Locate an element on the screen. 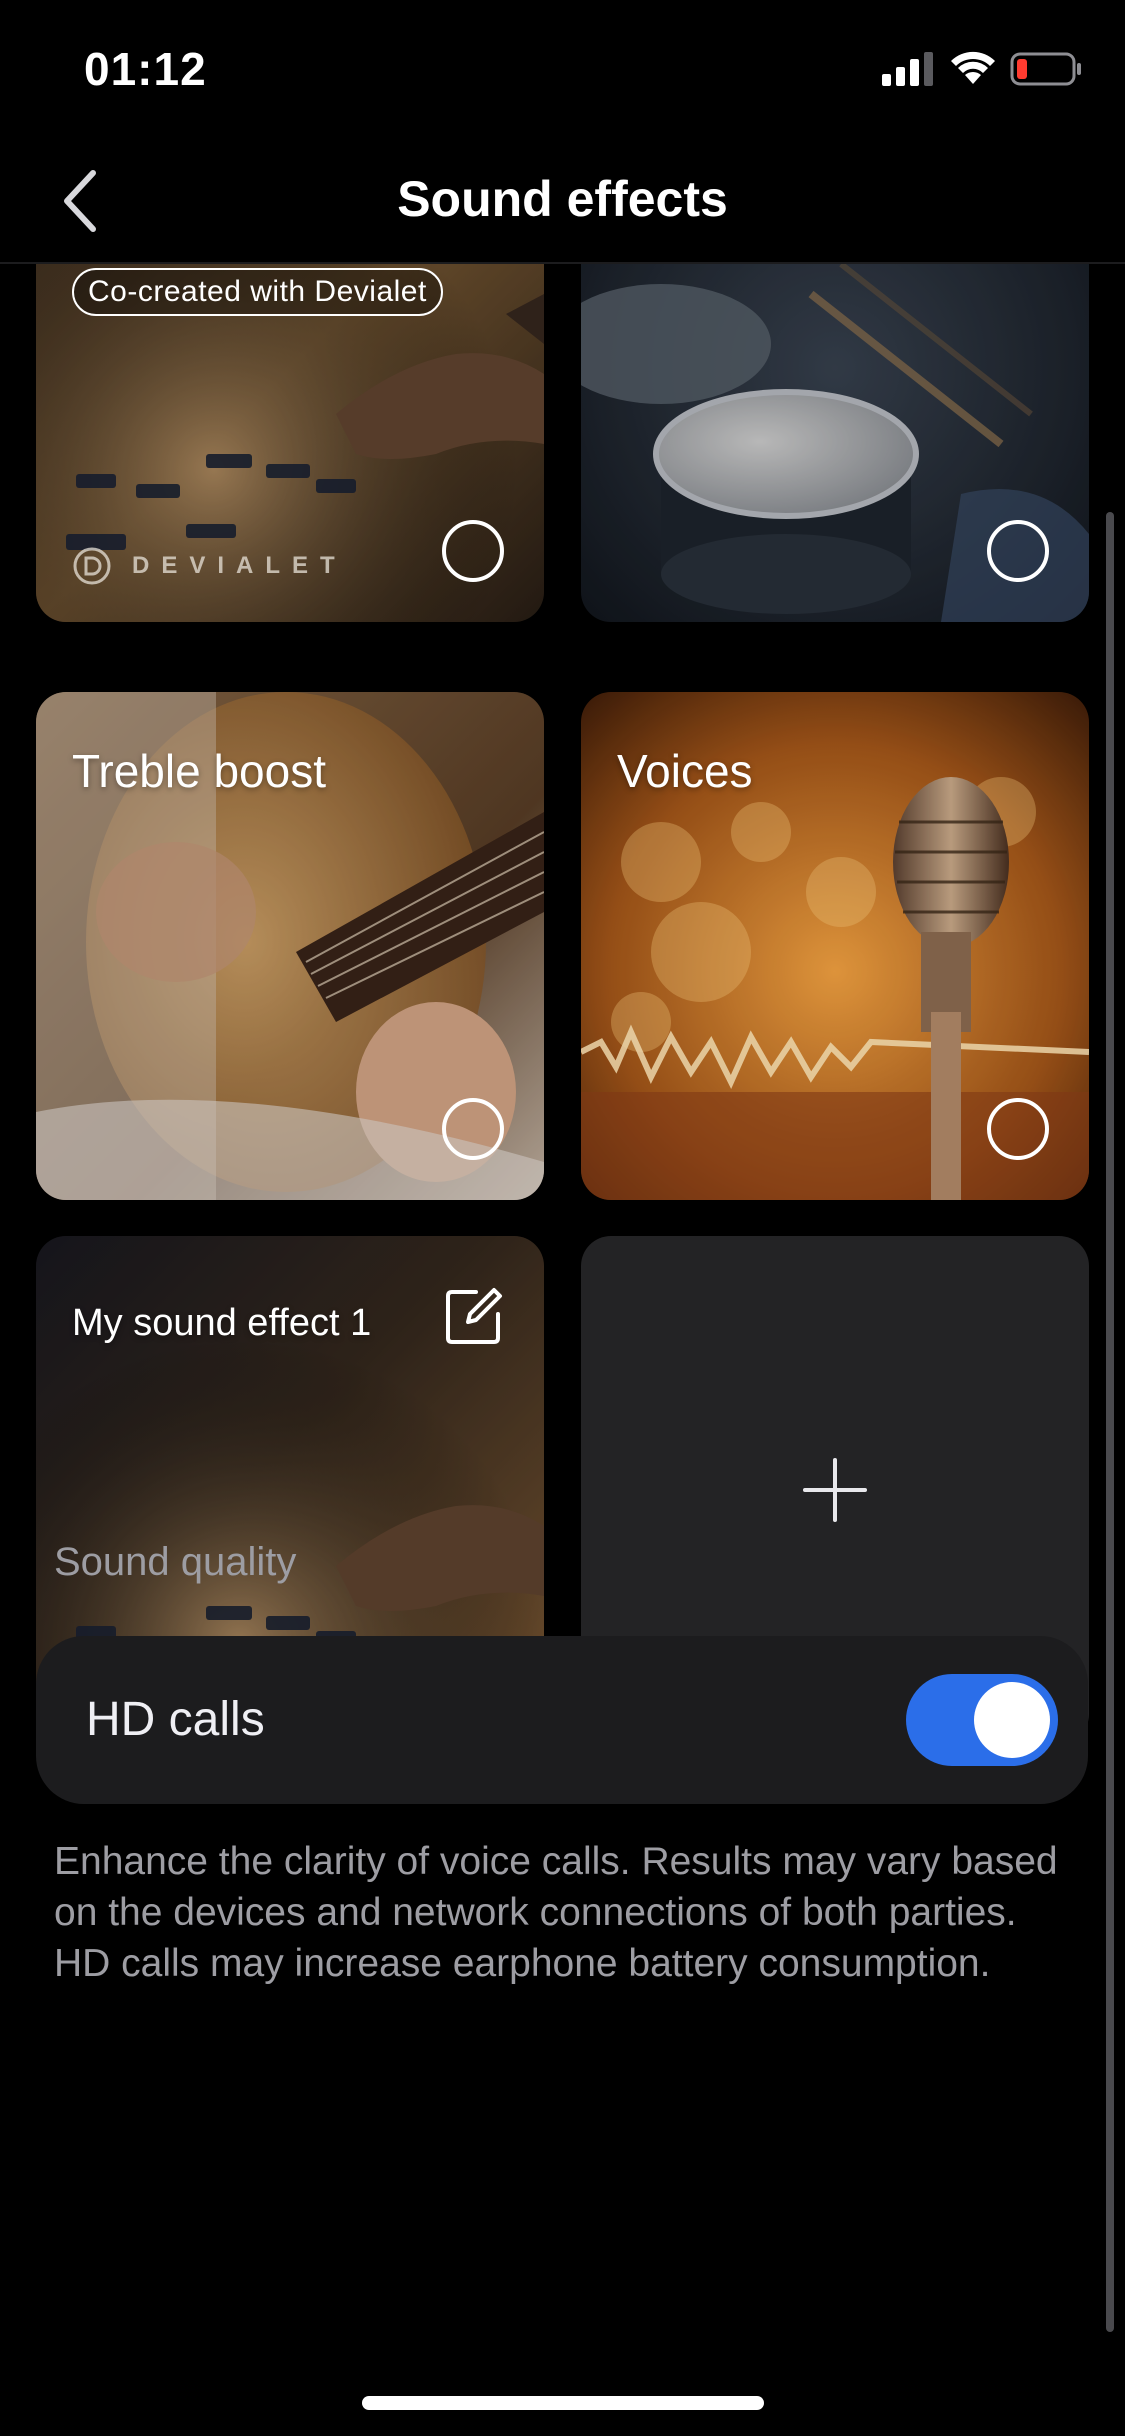 The height and width of the screenshot is (2436, 1125). navigation-bar: Sound effects is located at coordinates (562, 202).